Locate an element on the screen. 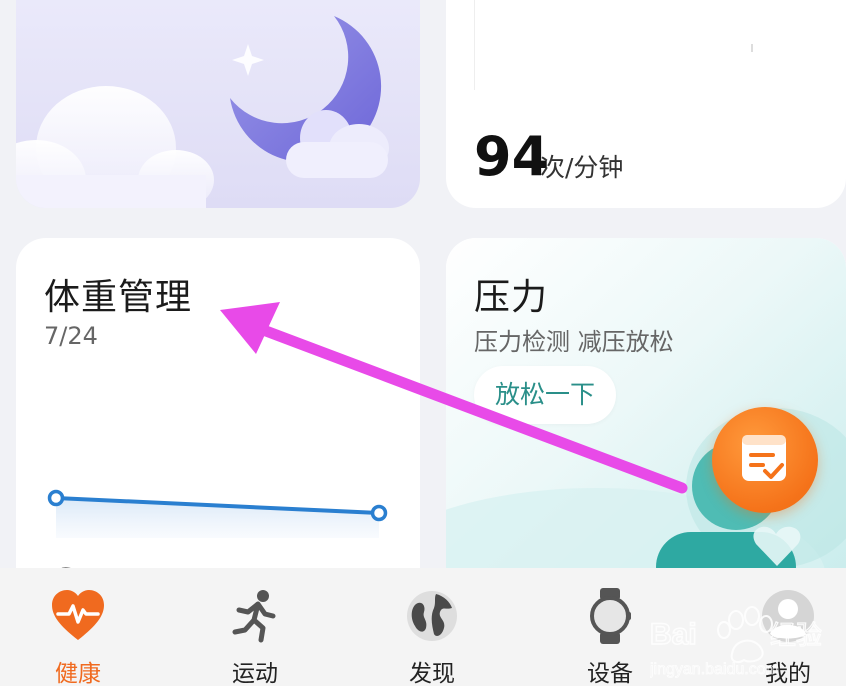 The height and width of the screenshot is (686, 846). running-icon is located at coordinates (254, 616).